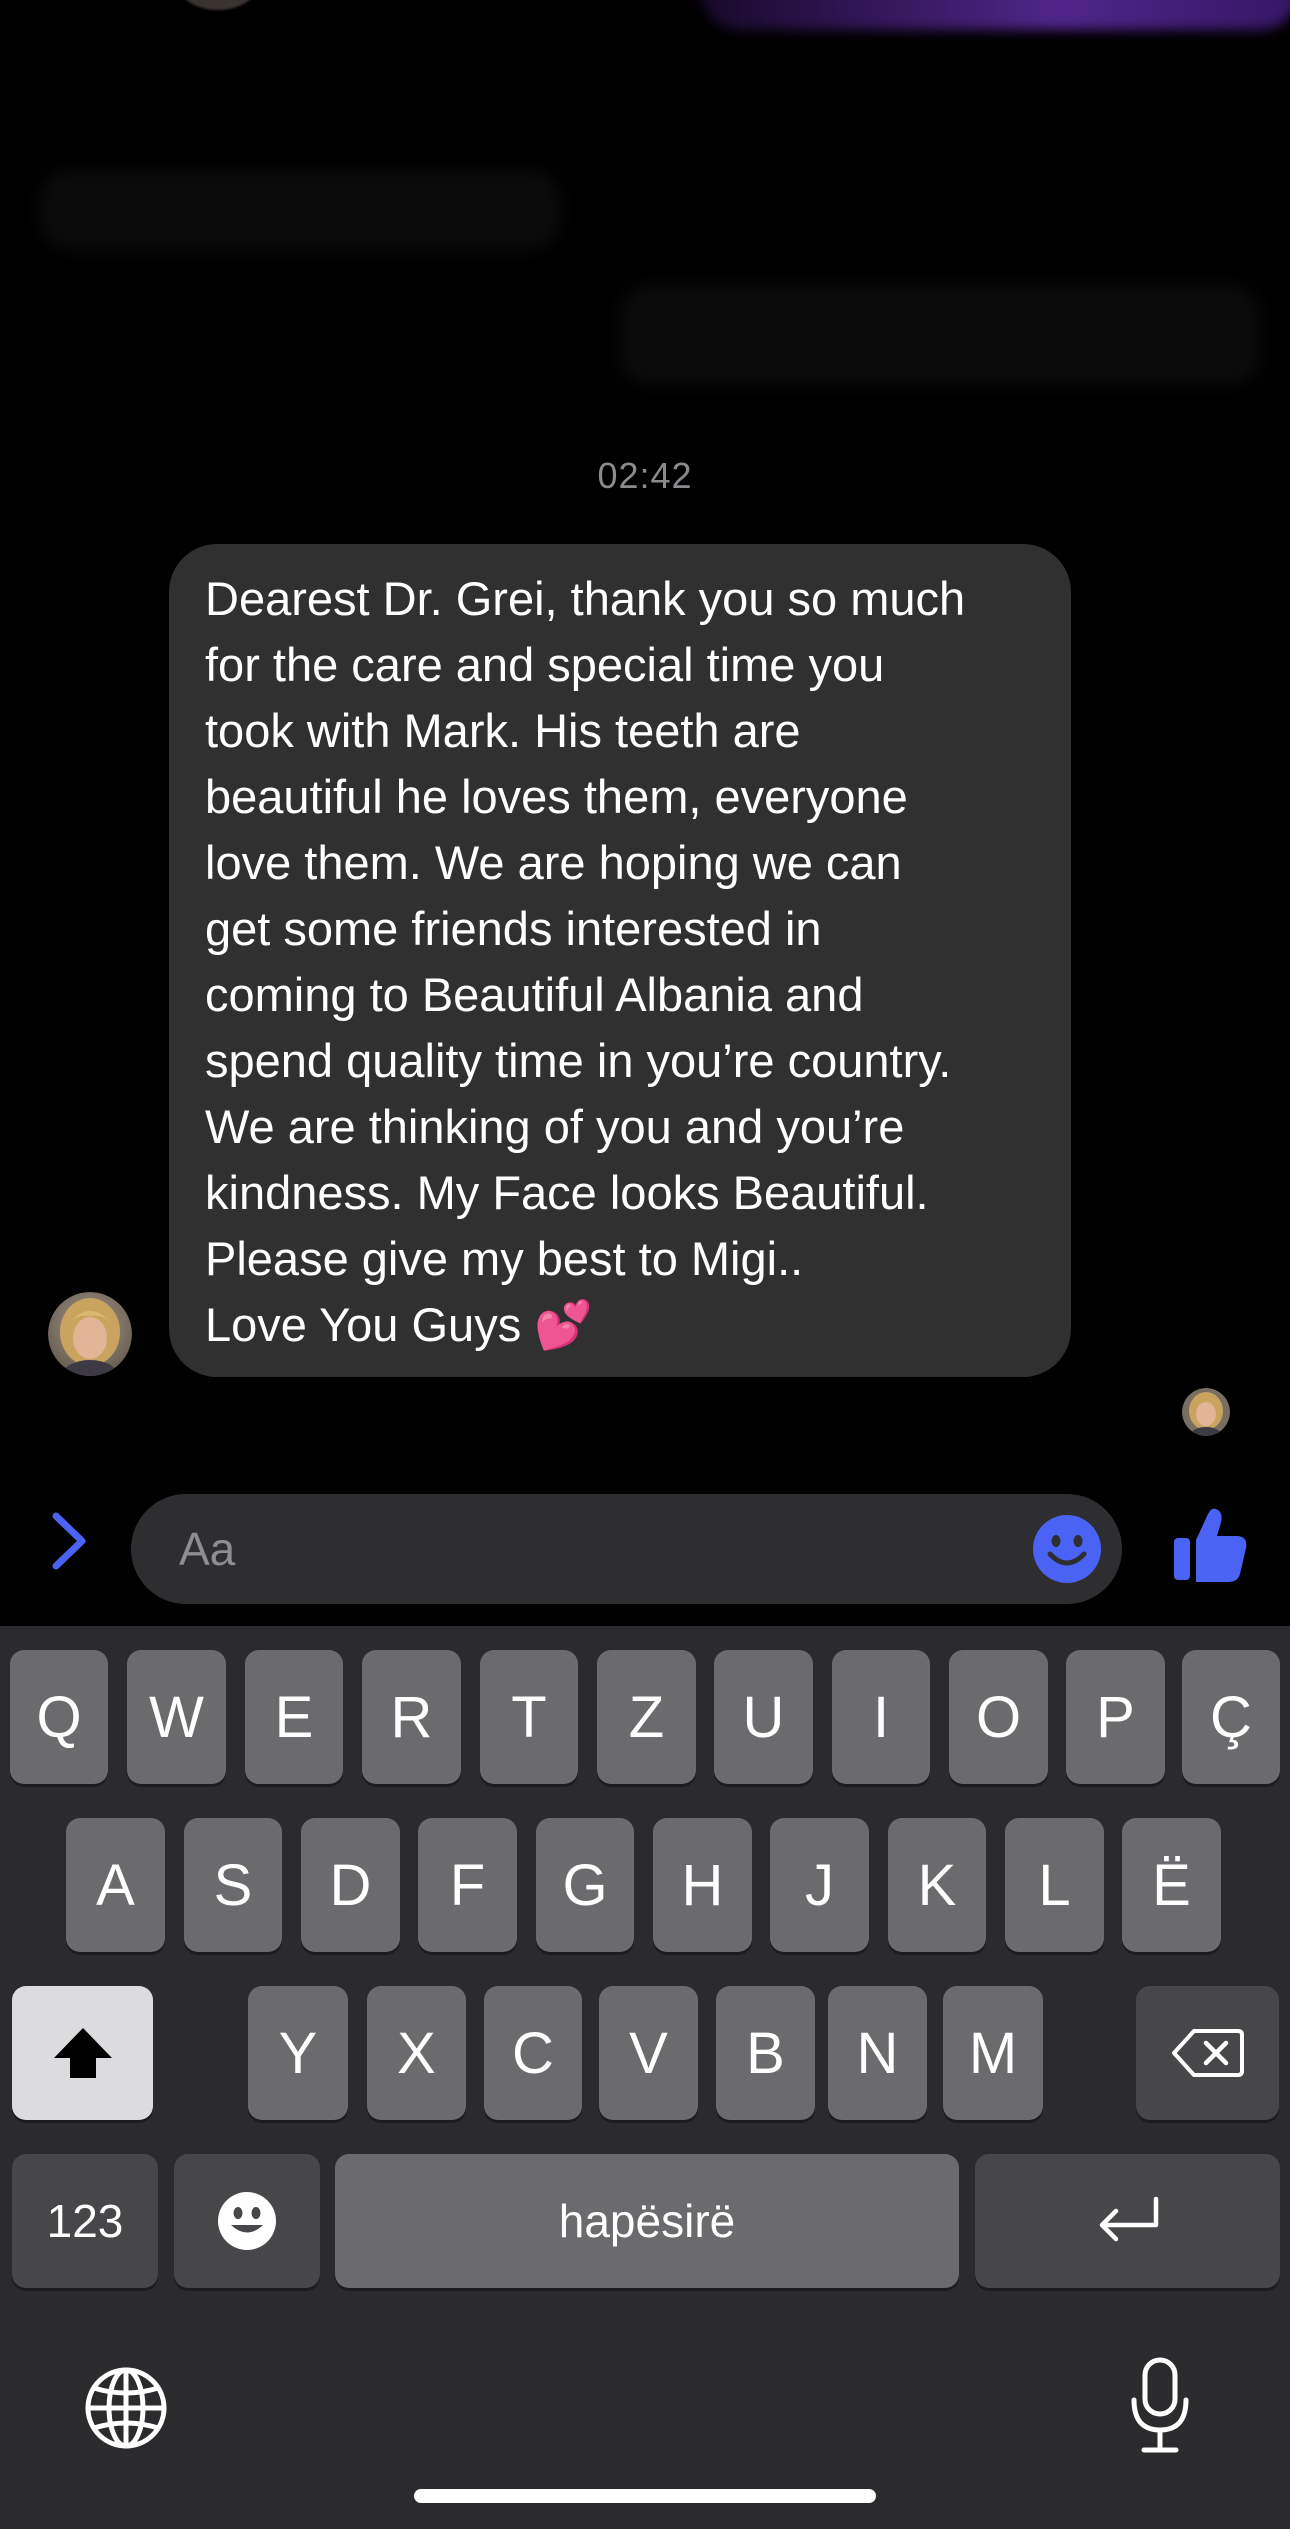 The width and height of the screenshot is (1290, 2529). I want to click on key-e: E, so click(294, 1717).